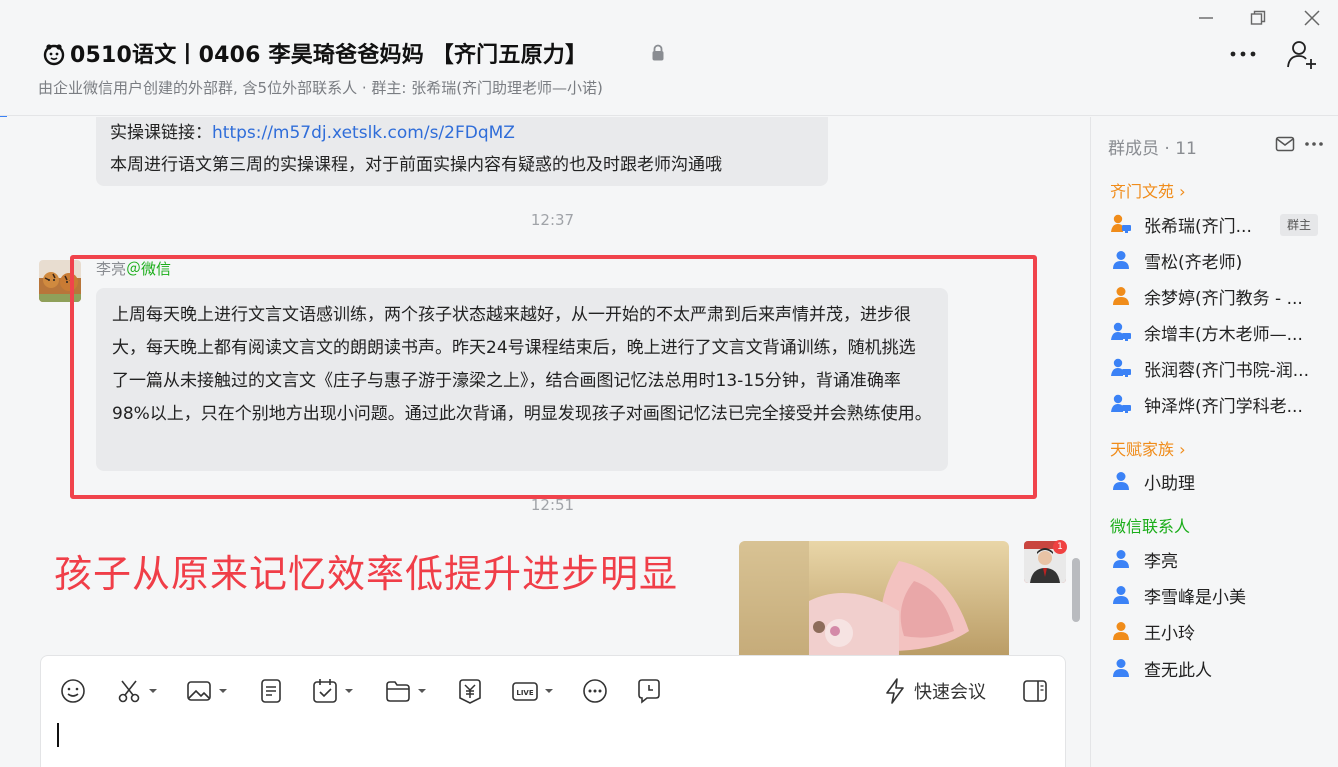 This screenshot has height=767, width=1338. What do you see at coordinates (1243, 54) in the screenshot?
I see `more-options-button` at bounding box center [1243, 54].